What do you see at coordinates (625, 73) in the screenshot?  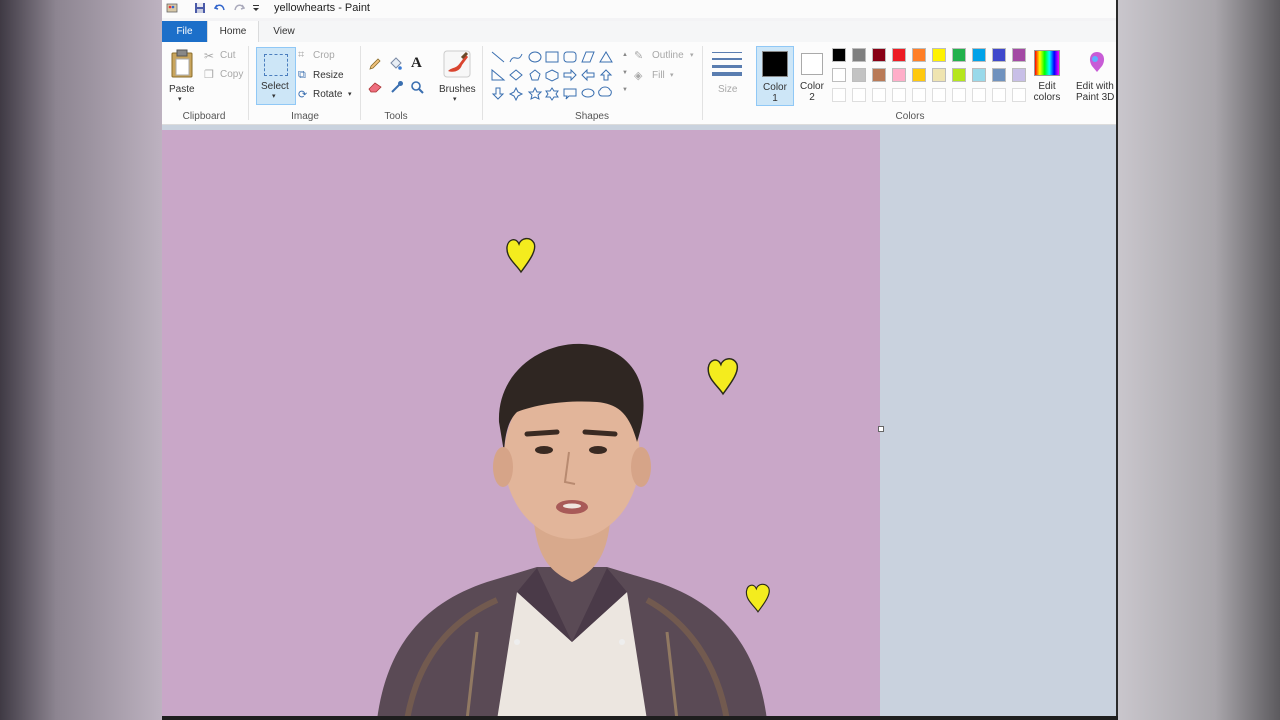 I see `shapes-scroll-down-icon: ▼` at bounding box center [625, 73].